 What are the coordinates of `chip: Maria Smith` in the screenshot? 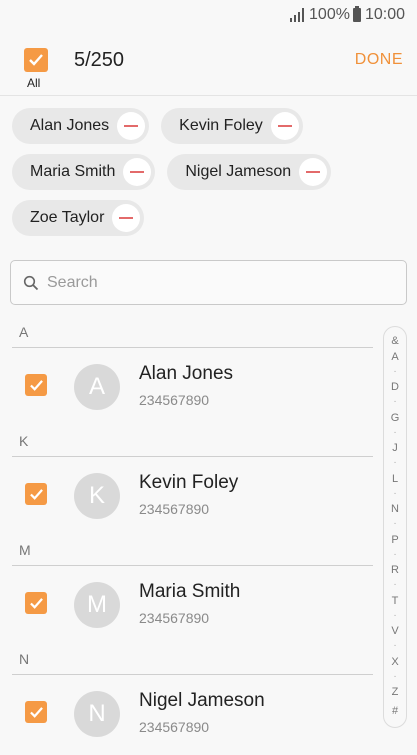 It's located at (84, 172).